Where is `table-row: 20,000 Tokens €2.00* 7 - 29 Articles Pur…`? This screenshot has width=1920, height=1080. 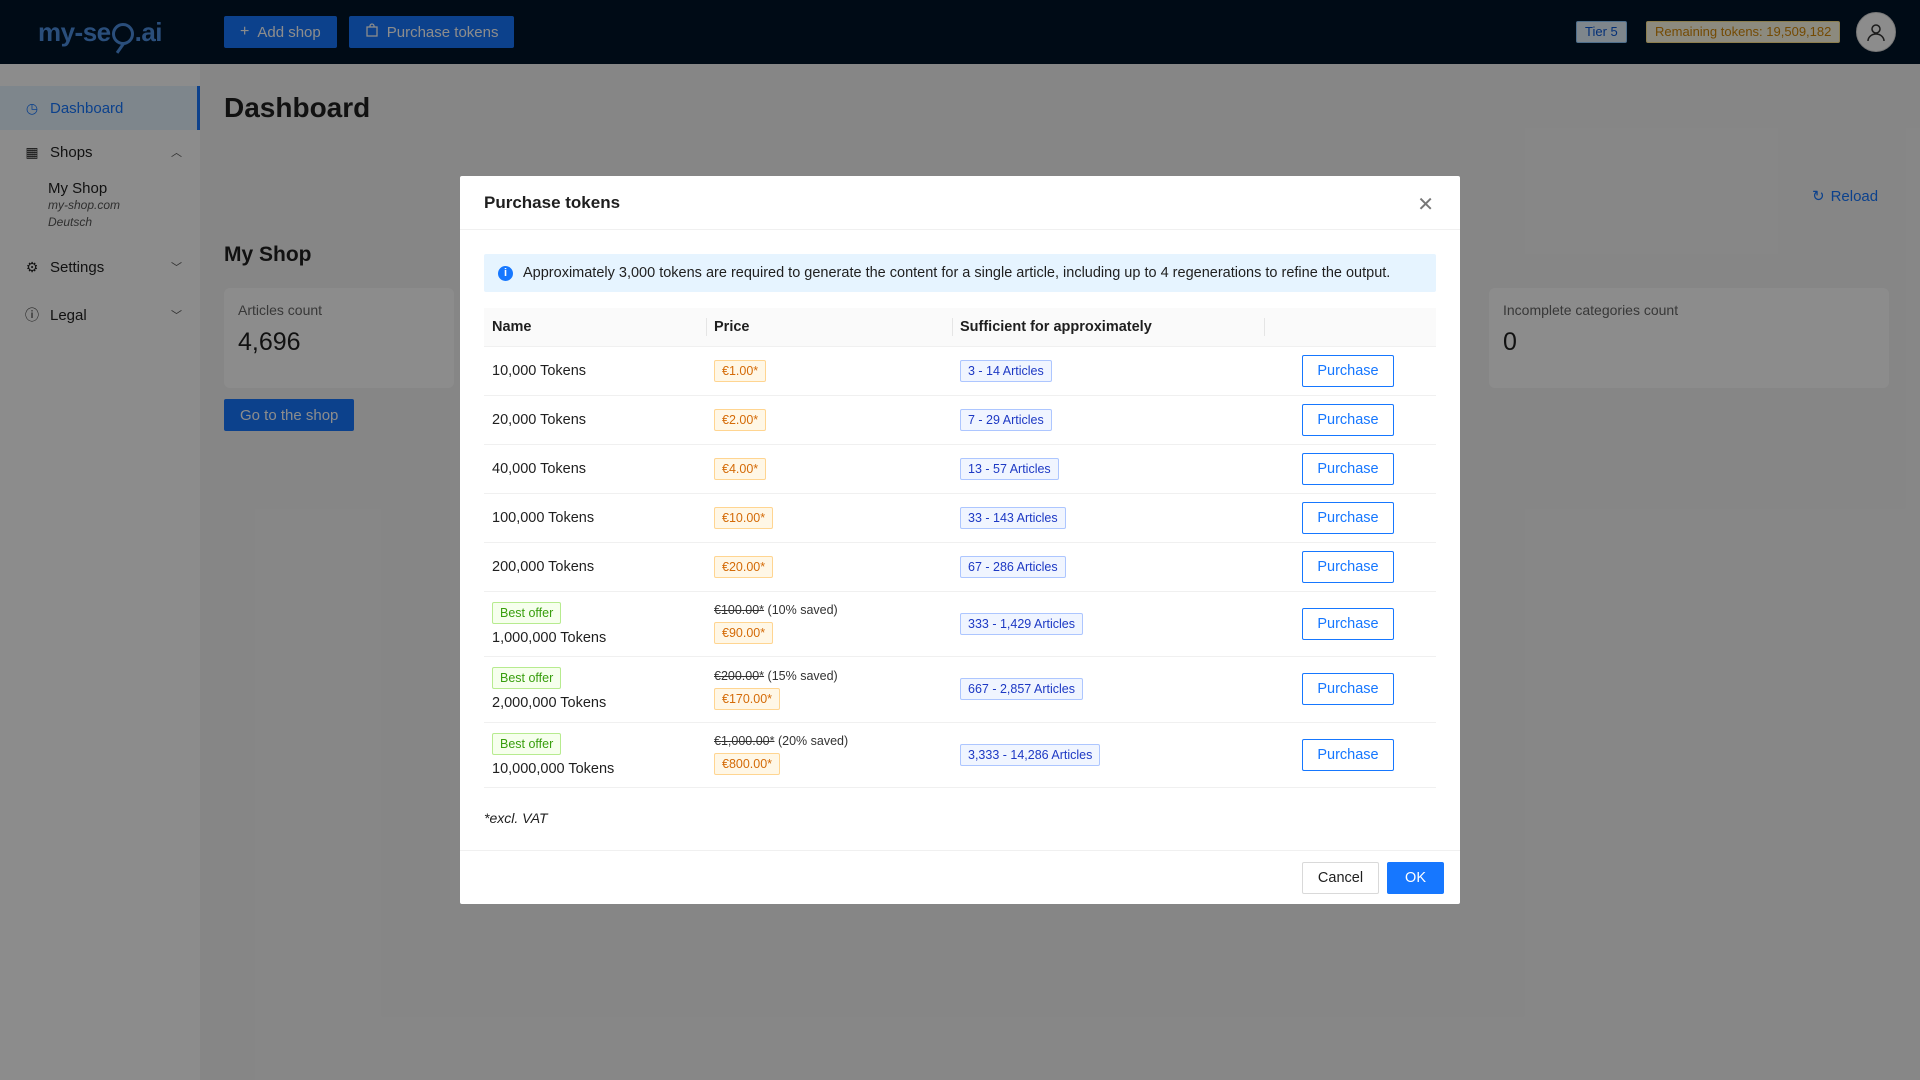 table-row: 20,000 Tokens €2.00* 7 - 29 Articles Pur… is located at coordinates (960, 420).